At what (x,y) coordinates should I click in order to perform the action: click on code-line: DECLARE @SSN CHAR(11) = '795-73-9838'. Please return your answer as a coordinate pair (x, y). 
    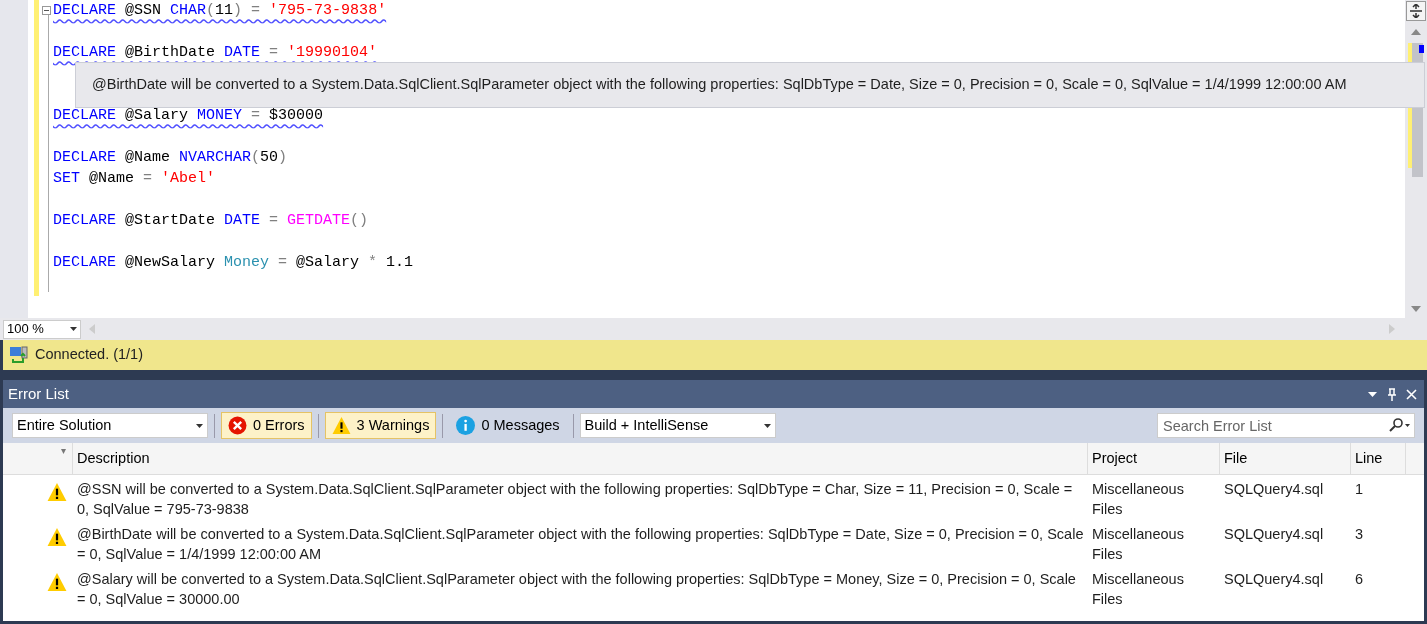
    Looking at the image, I should click on (220, 10).